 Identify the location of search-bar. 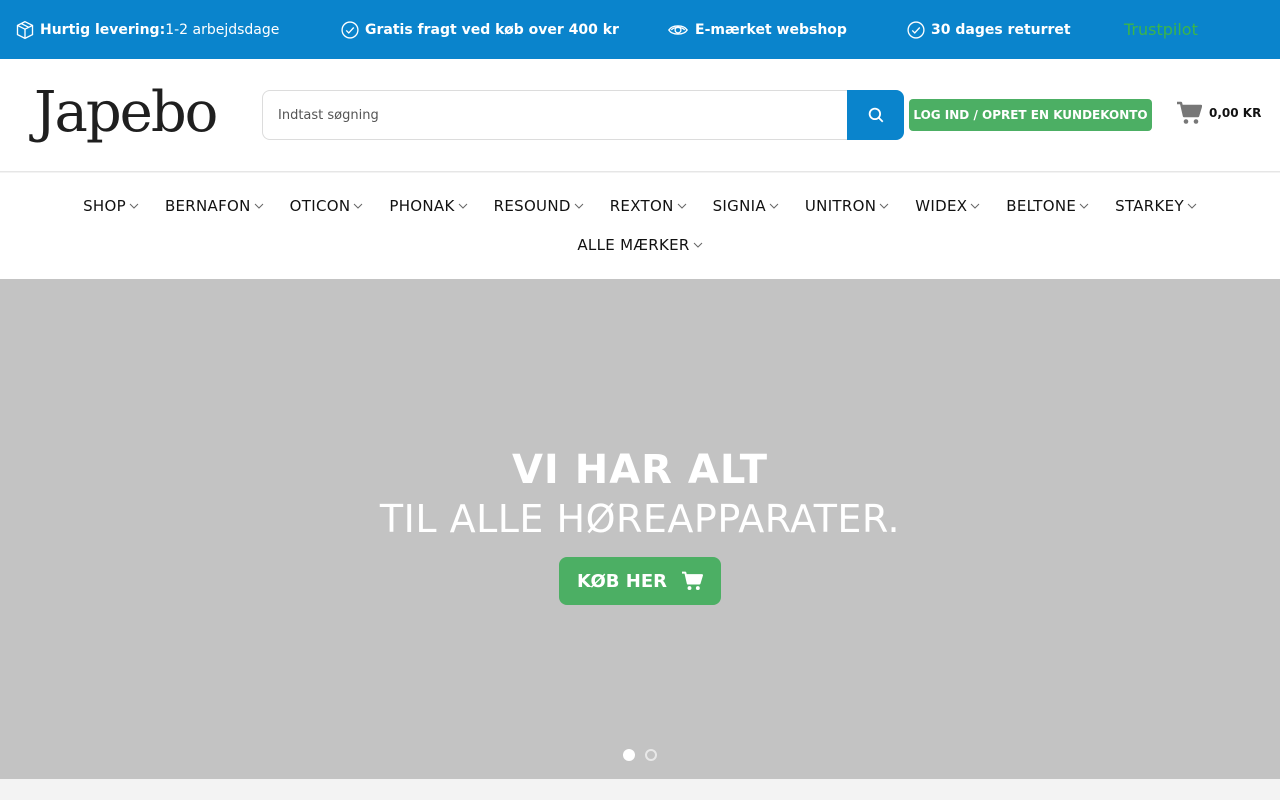
(583, 115).